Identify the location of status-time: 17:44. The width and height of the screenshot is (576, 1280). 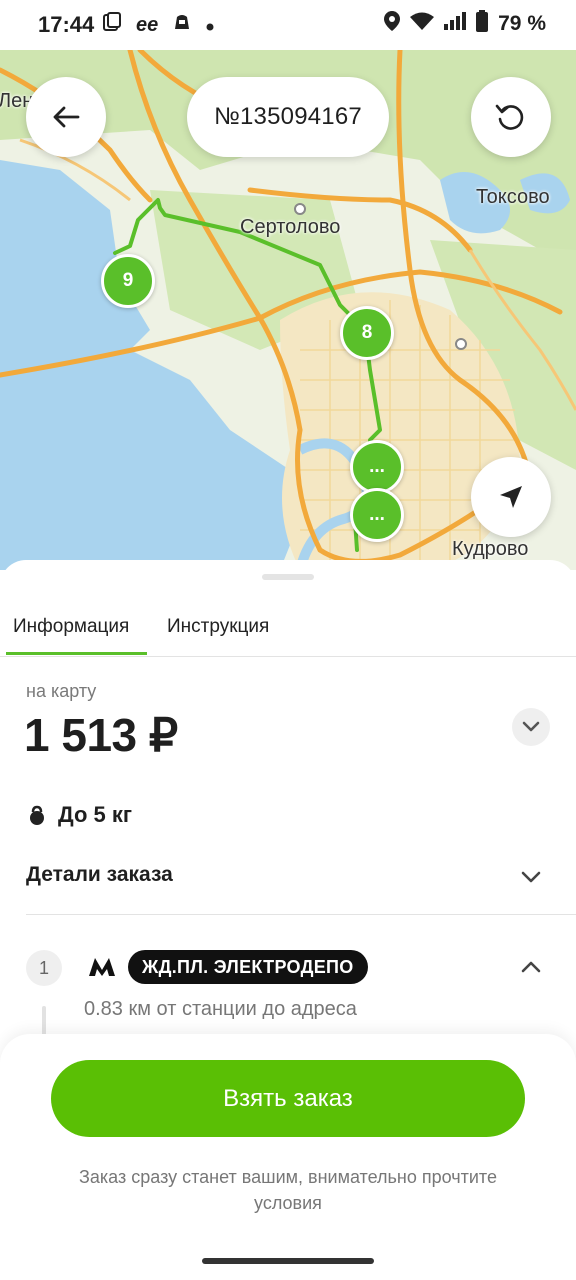
(66, 24).